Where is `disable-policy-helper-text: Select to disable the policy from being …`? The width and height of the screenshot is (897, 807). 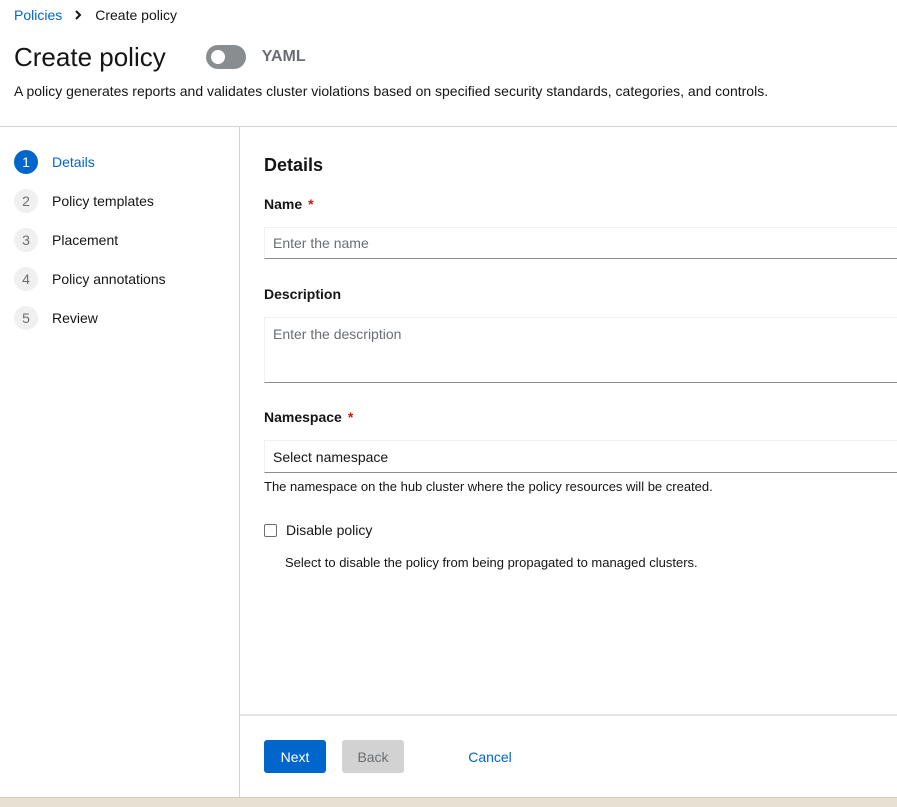
disable-policy-helper-text: Select to disable the policy from being … is located at coordinates (491, 562).